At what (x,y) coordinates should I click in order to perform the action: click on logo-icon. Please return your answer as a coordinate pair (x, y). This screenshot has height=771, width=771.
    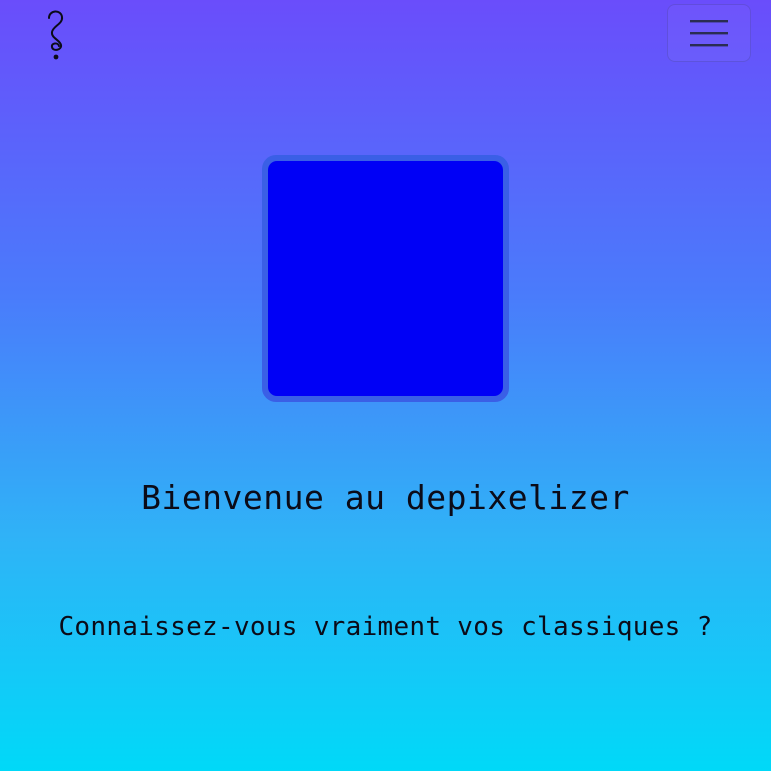
    Looking at the image, I should click on (56, 34).